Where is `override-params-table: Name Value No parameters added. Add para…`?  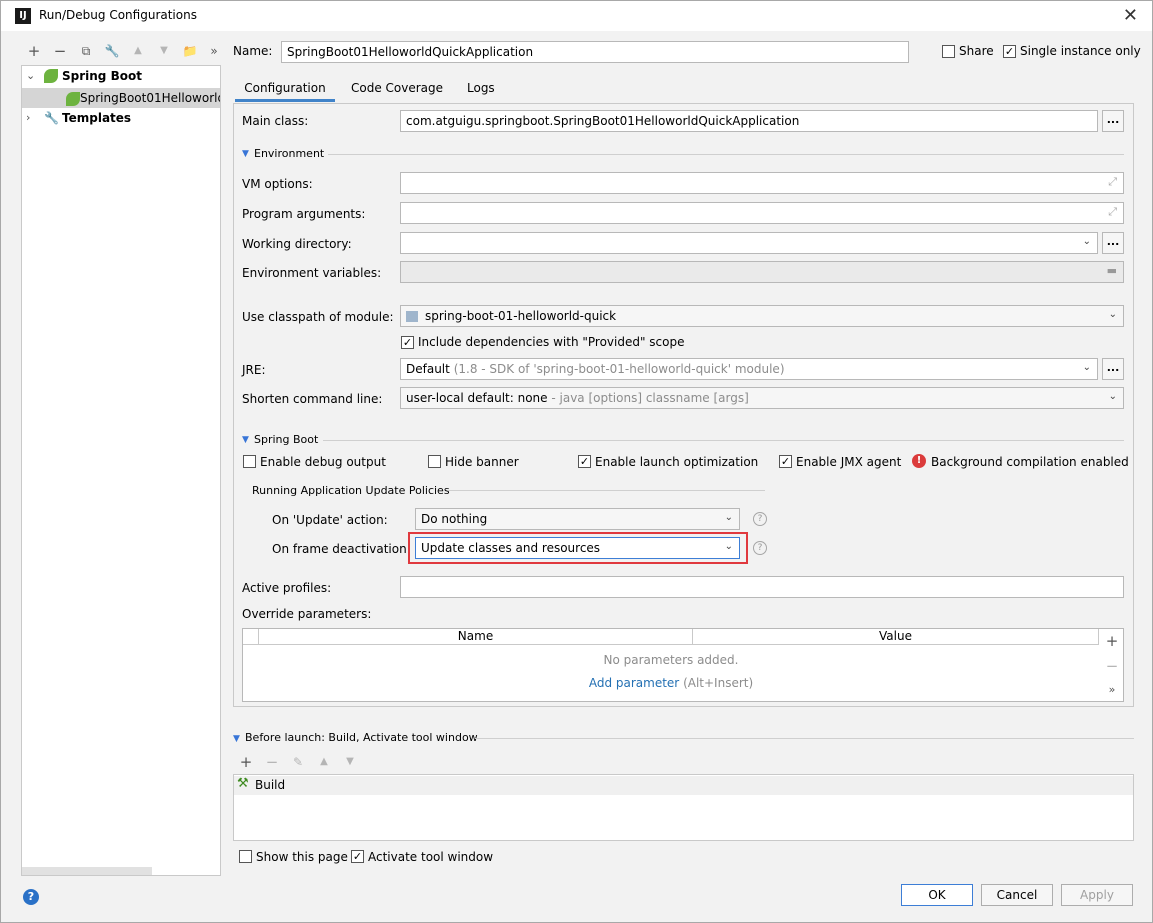 override-params-table: Name Value No parameters added. Add para… is located at coordinates (683, 665).